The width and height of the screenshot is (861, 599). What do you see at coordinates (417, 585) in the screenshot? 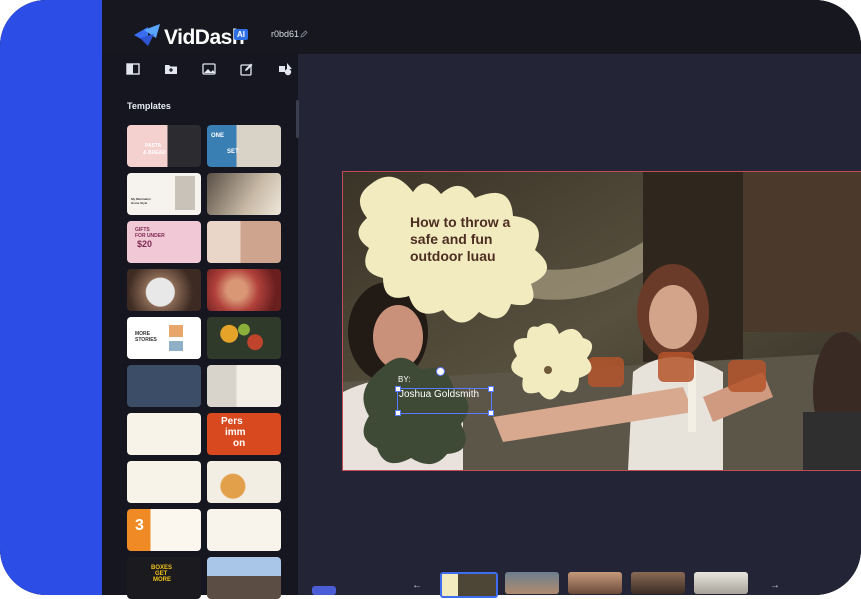
I see `prev-slide-icon: ←` at bounding box center [417, 585].